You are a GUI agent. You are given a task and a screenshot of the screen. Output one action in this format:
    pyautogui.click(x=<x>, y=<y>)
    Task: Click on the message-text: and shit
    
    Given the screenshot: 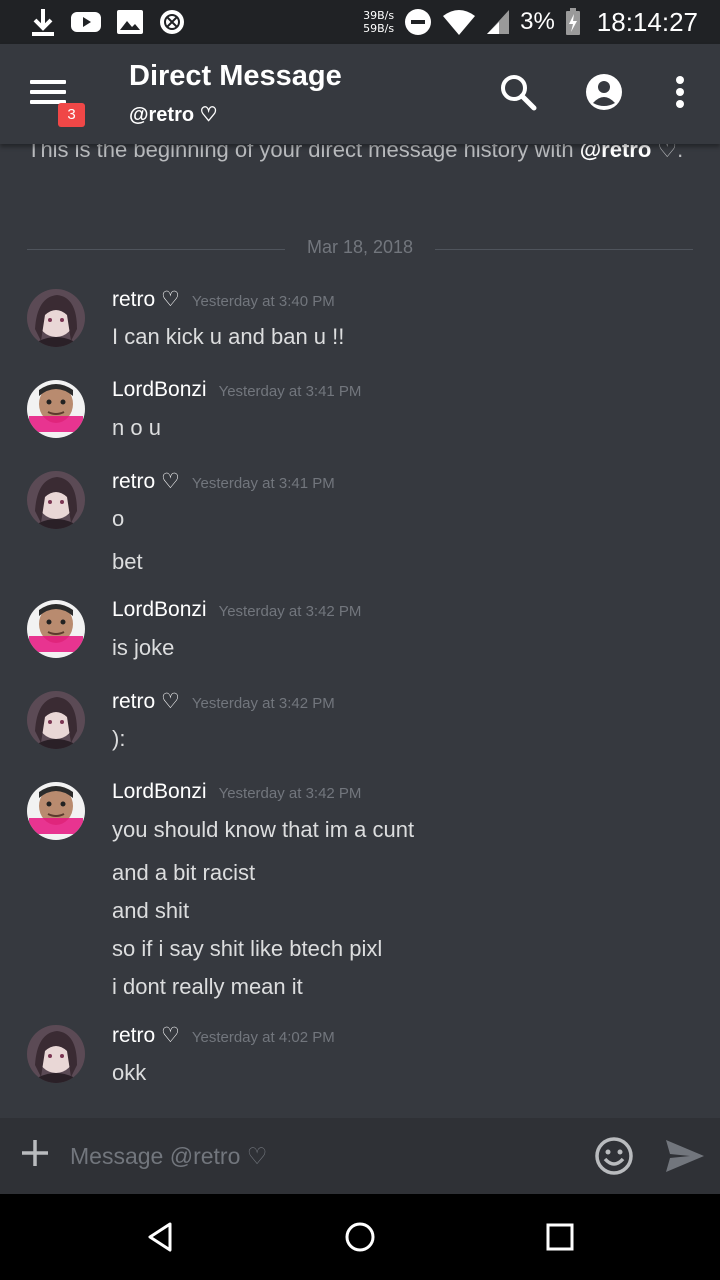 What is the action you would take?
    pyautogui.click(x=151, y=910)
    